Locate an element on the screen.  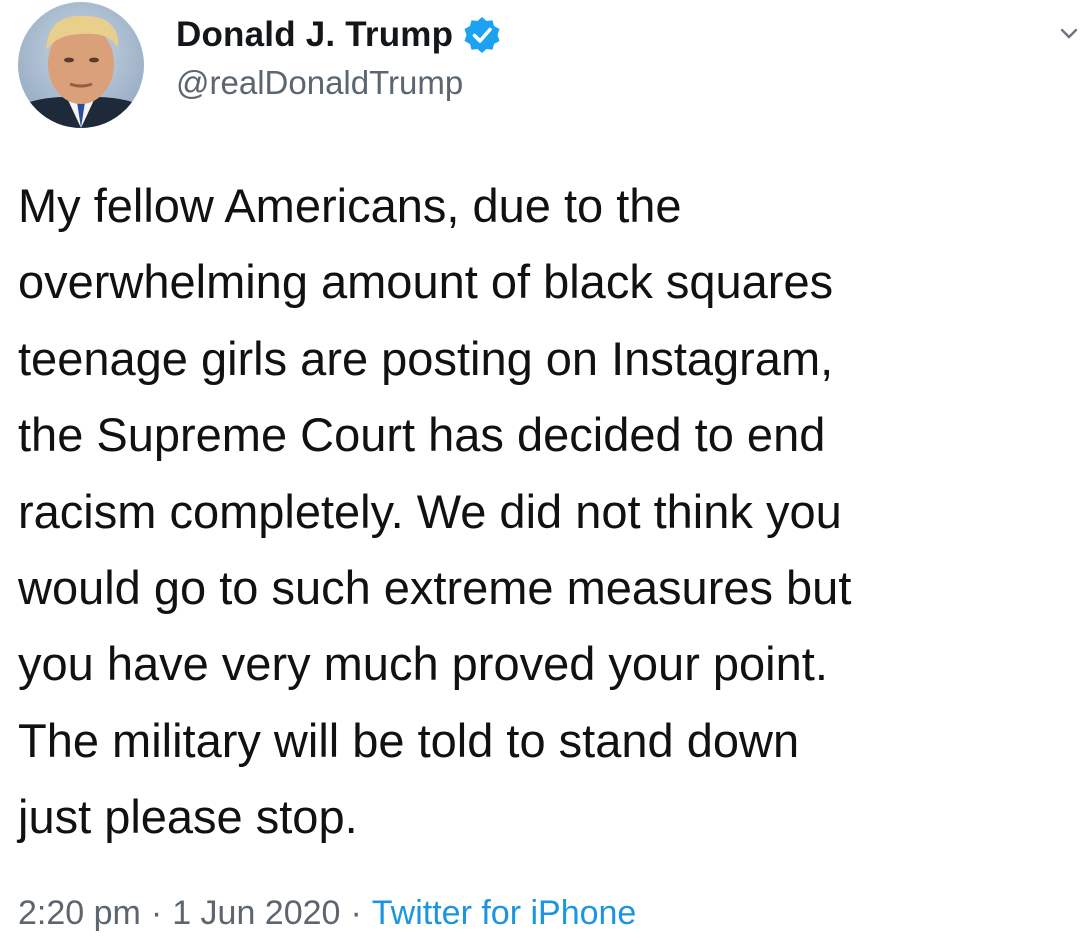
tweet-text-line: the Supreme Court has decided to end is located at coordinates (422, 435).